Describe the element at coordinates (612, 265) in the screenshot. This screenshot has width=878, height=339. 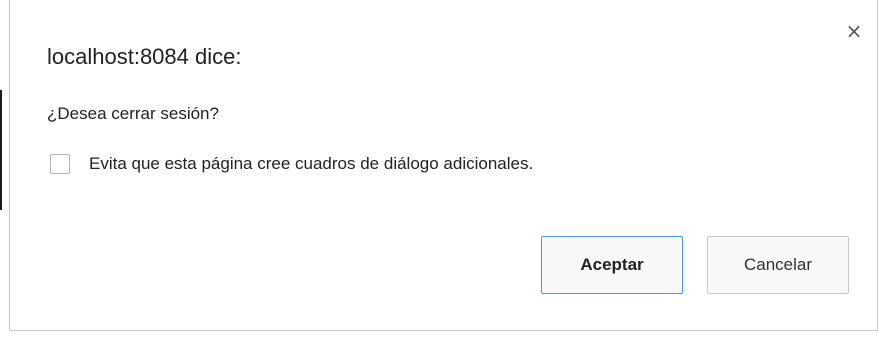
I see `accept-button: Aceptar` at that location.